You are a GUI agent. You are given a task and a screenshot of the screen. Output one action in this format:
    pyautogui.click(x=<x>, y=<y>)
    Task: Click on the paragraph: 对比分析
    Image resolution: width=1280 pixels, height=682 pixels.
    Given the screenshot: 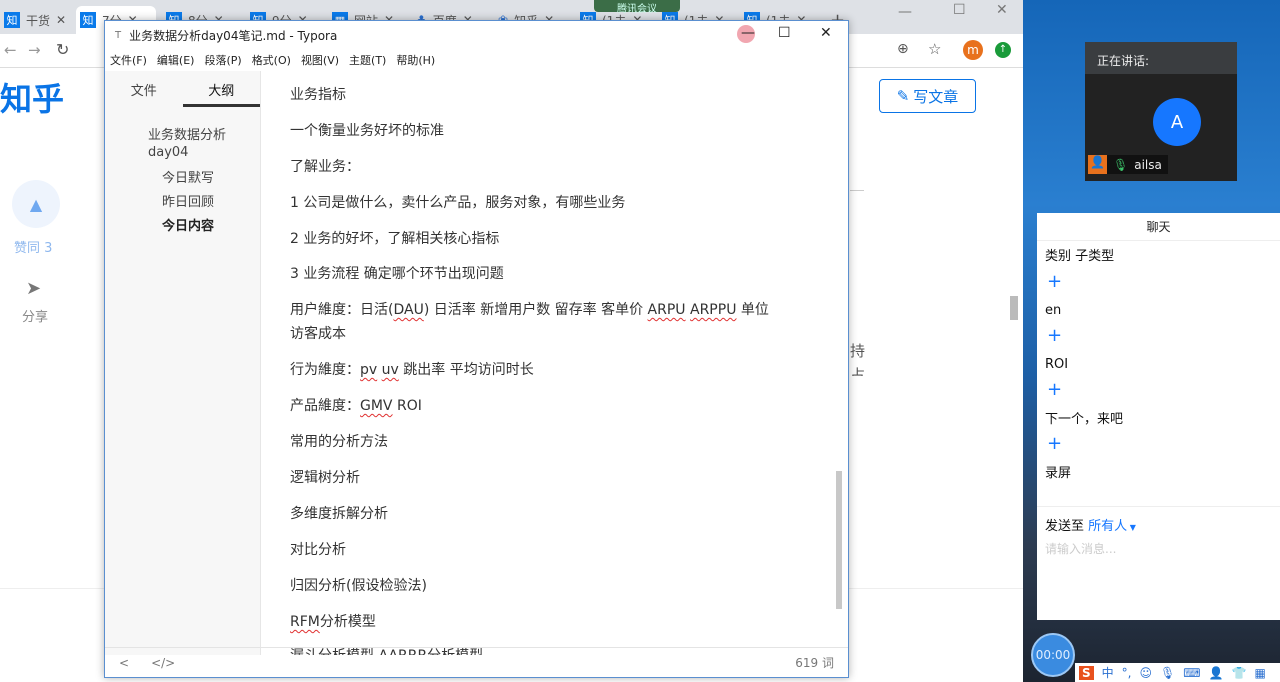 What is the action you would take?
    pyautogui.click(x=318, y=550)
    